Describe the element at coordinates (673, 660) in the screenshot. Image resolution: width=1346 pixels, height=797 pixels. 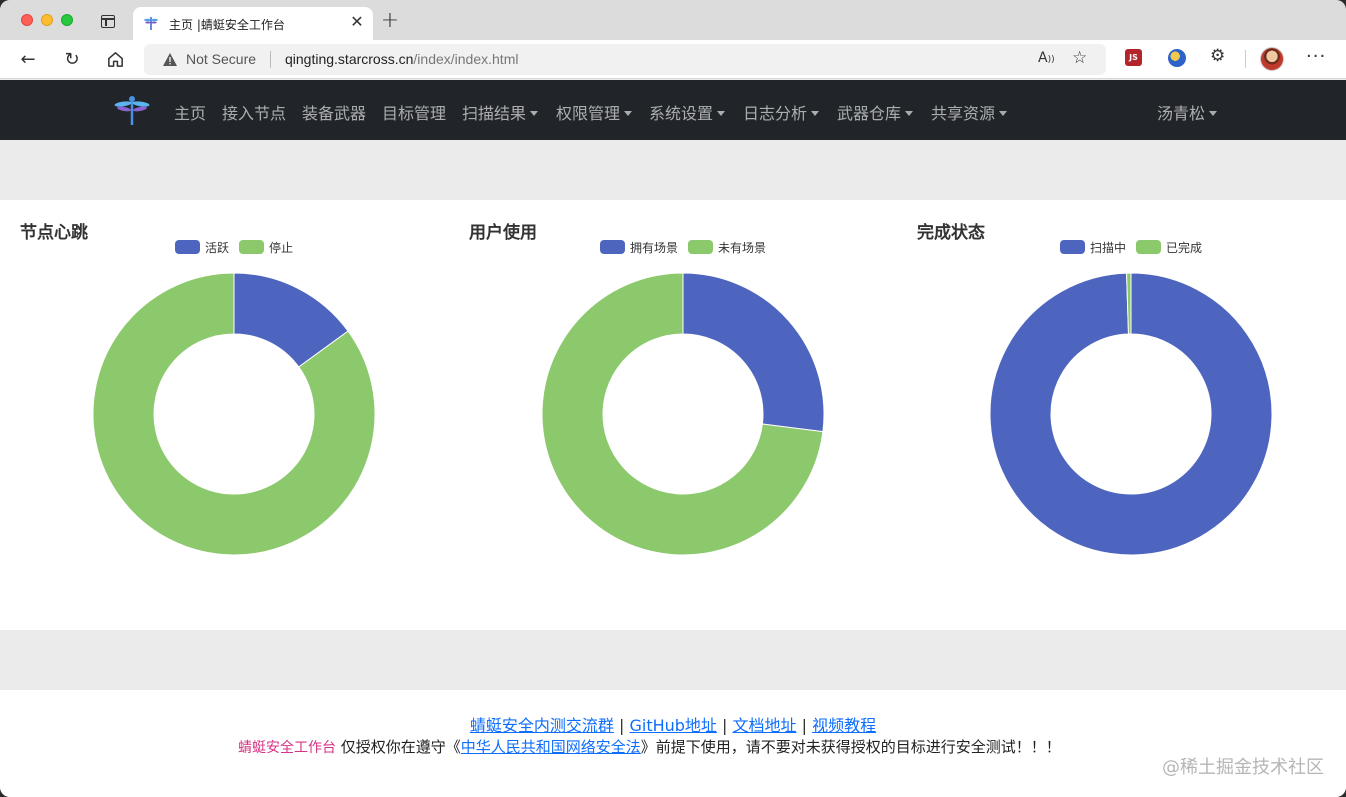
I see `content-spacer-bottom` at that location.